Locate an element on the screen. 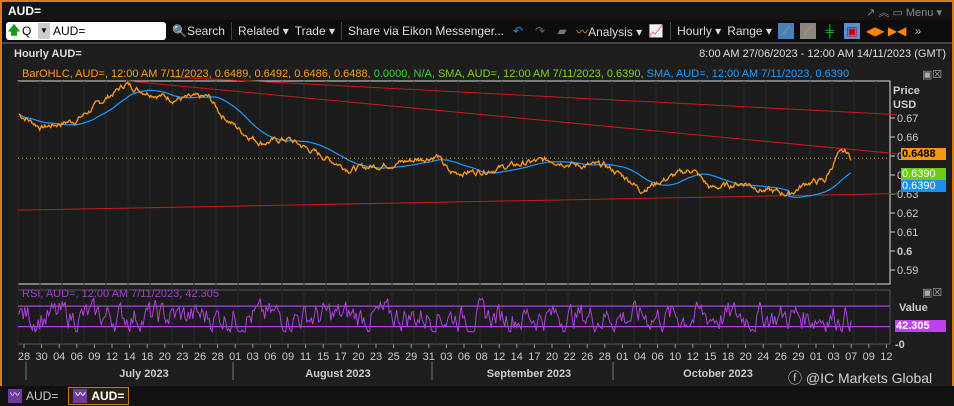 Image resolution: width=954 pixels, height=406 pixels. related-menu: Related ▾ is located at coordinates (263, 31).